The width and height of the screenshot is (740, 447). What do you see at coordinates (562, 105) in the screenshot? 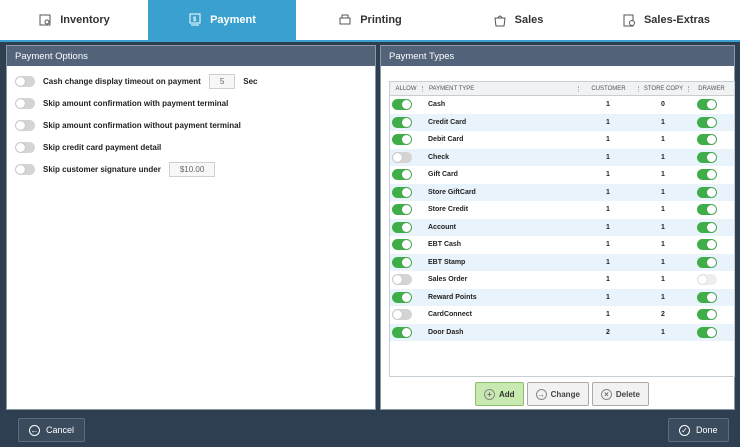
I see `table-row: Cash 1 0` at bounding box center [562, 105].